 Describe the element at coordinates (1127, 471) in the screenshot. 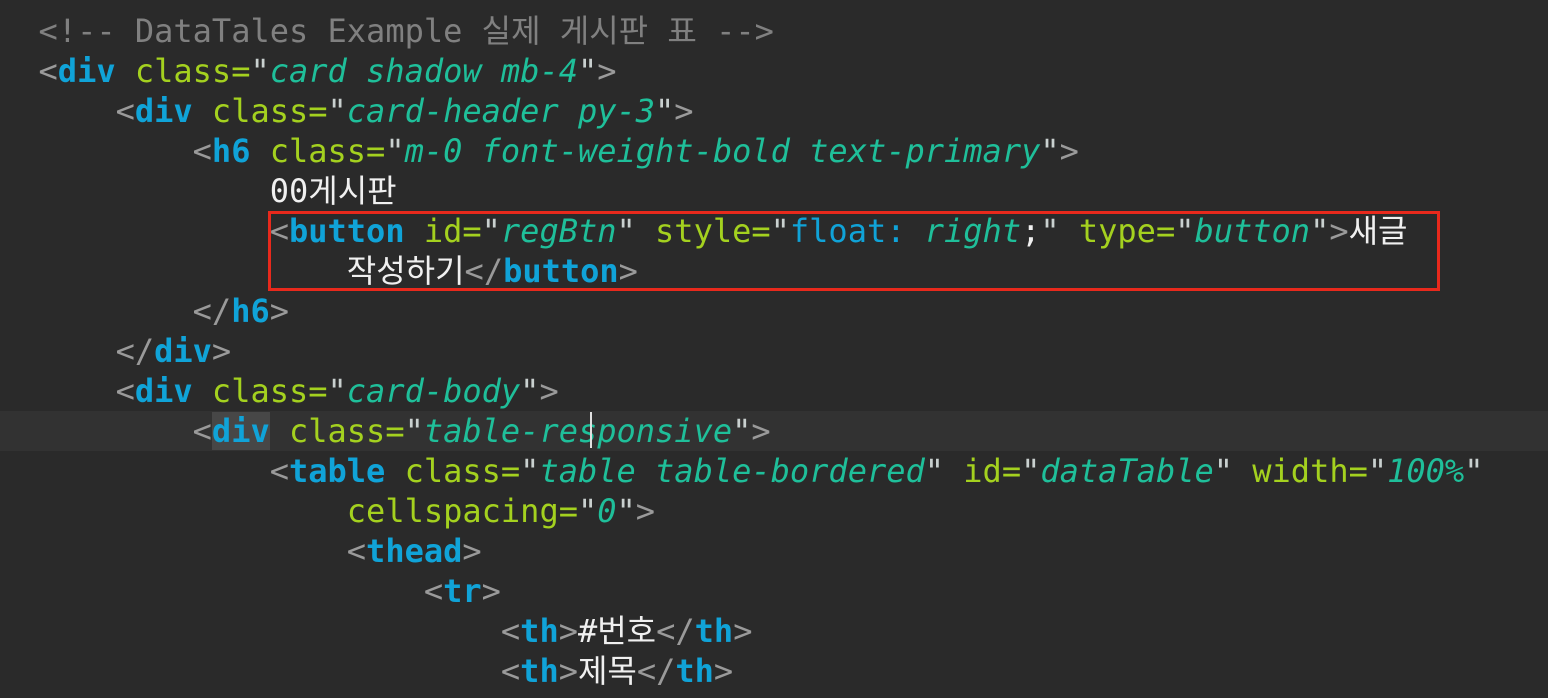

I see `code-token: dataTable` at that location.